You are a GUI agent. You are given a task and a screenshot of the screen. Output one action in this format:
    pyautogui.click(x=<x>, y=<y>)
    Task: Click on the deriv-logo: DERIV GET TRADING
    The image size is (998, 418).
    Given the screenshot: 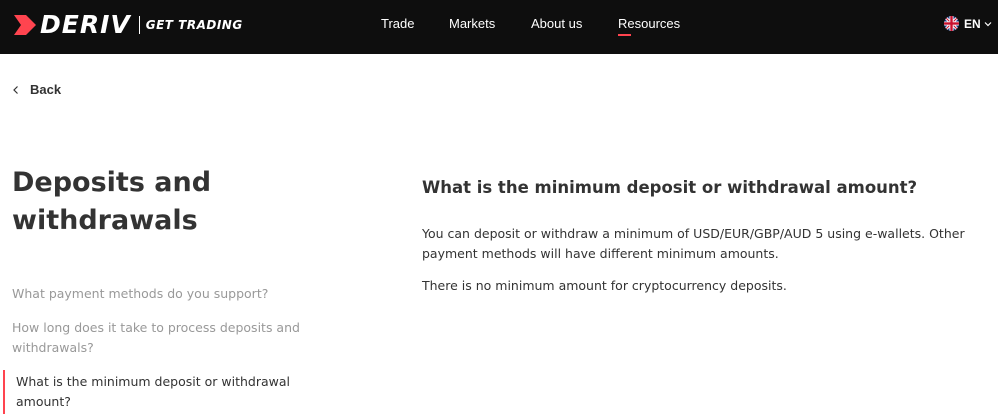 What is the action you would take?
    pyautogui.click(x=127, y=25)
    